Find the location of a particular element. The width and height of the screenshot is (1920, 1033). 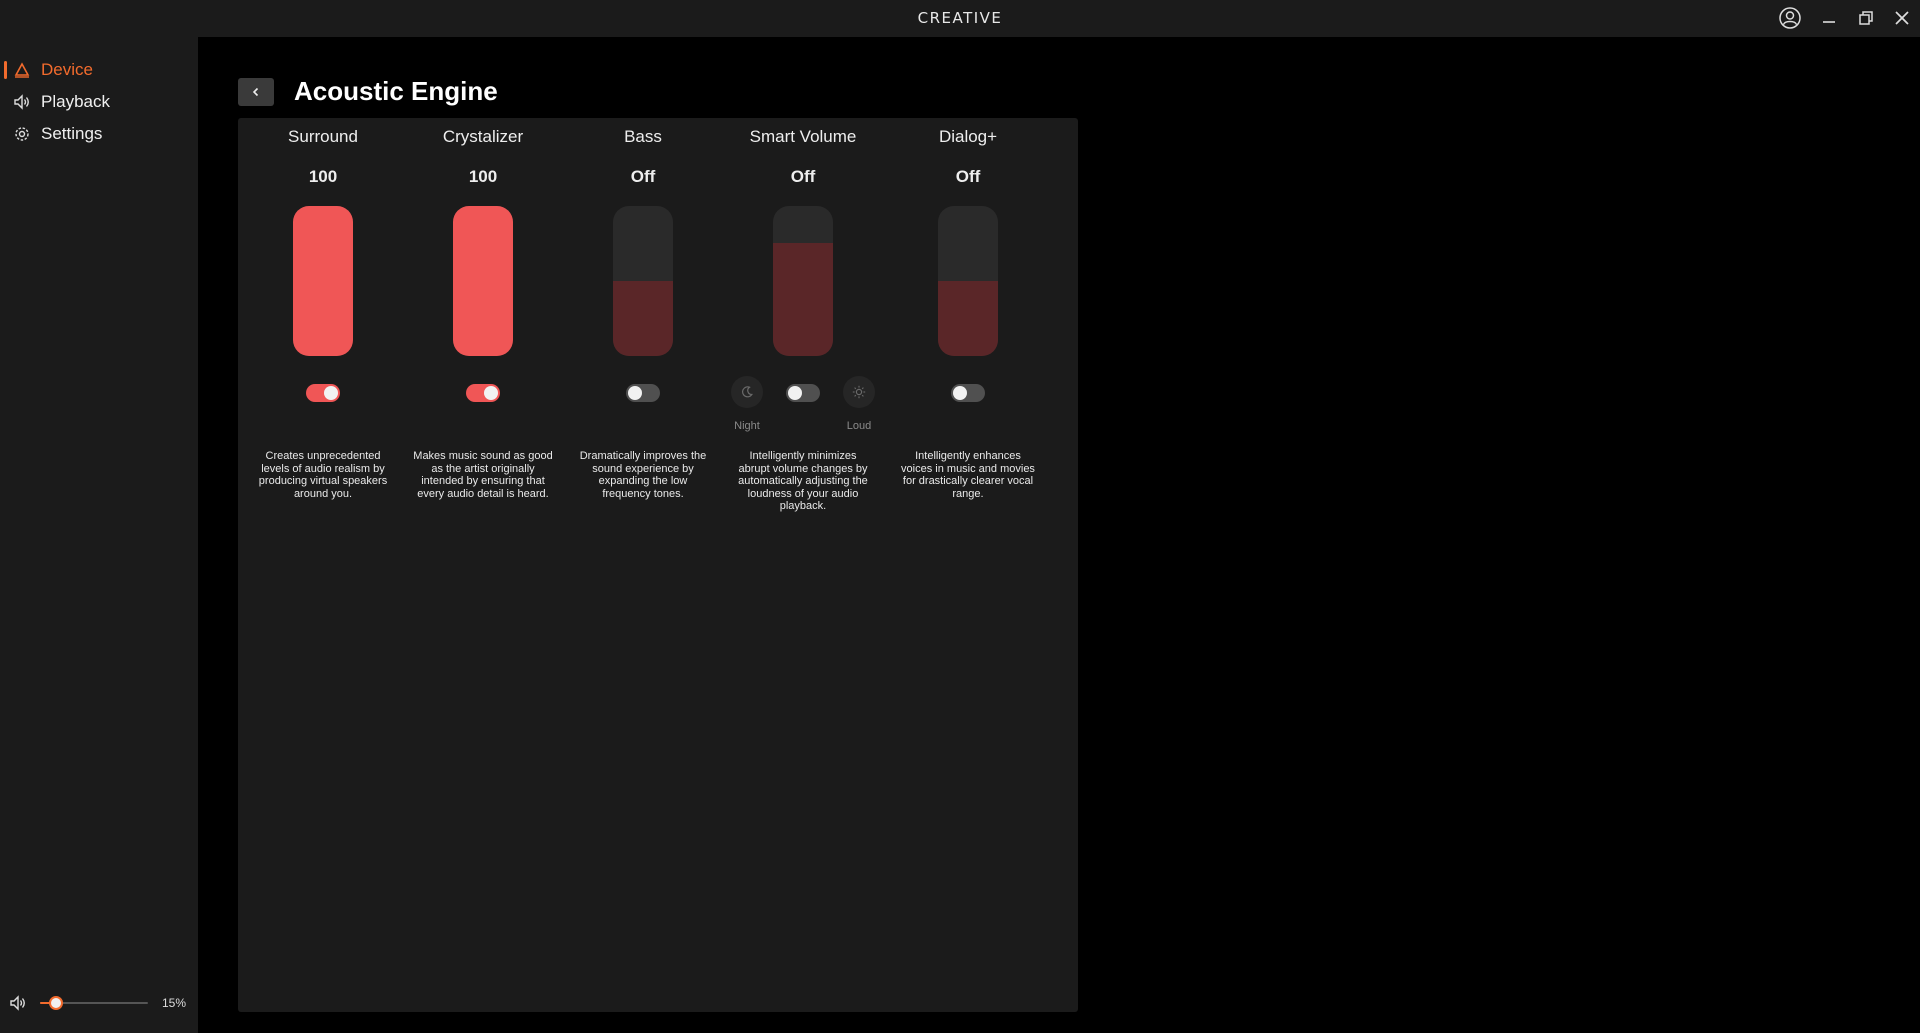

account-button is located at coordinates (1790, 18).